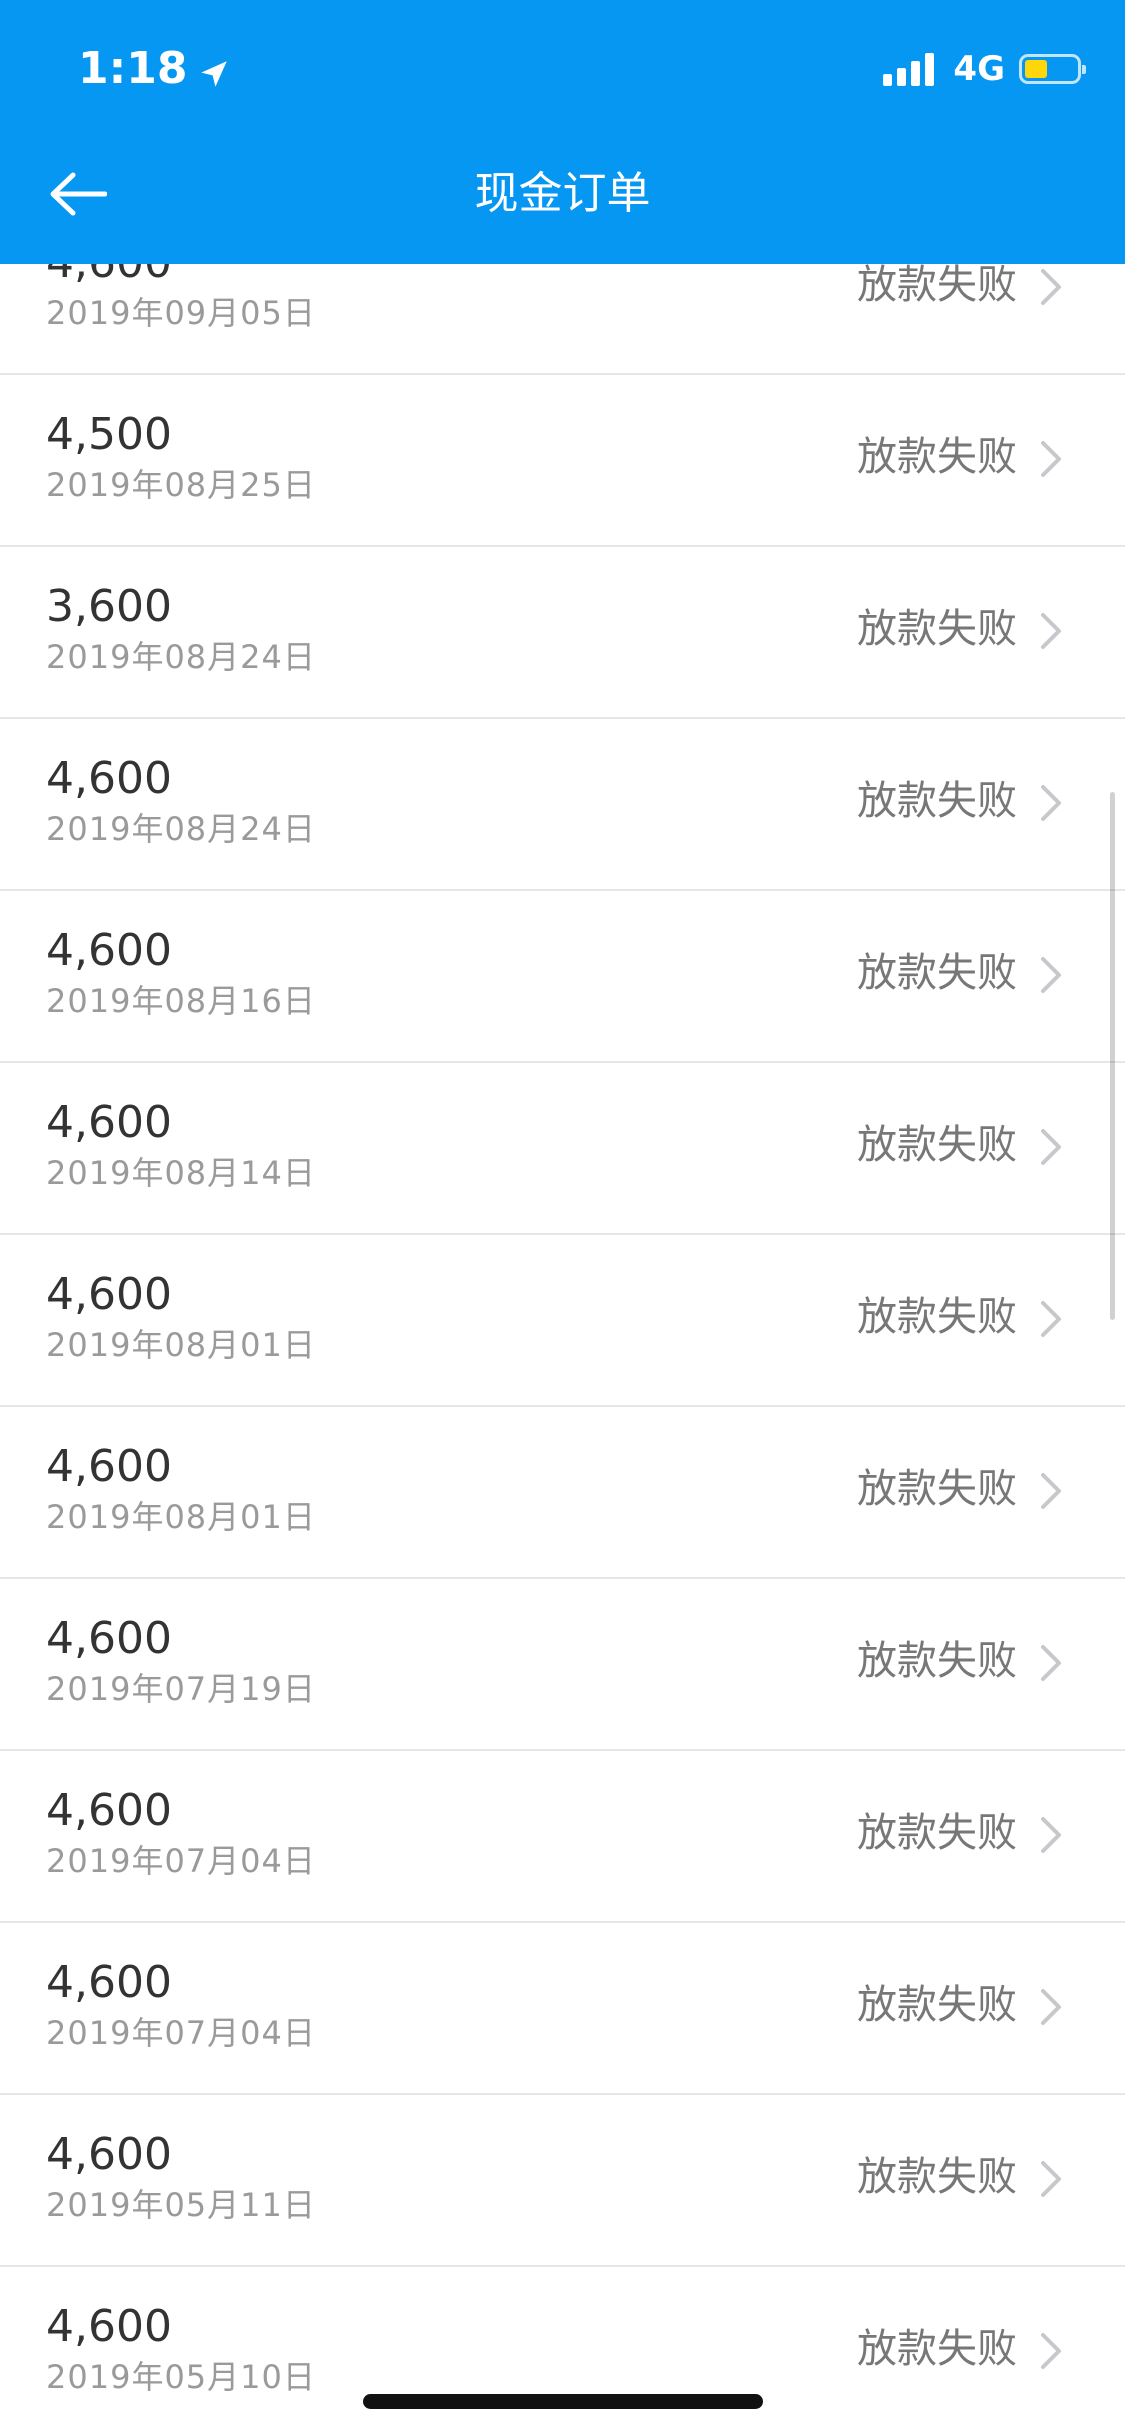 This screenshot has width=1125, height=2436. What do you see at coordinates (562, 1665) in the screenshot?
I see `order-row: 4,600 2019年07月19日 放款失败` at bounding box center [562, 1665].